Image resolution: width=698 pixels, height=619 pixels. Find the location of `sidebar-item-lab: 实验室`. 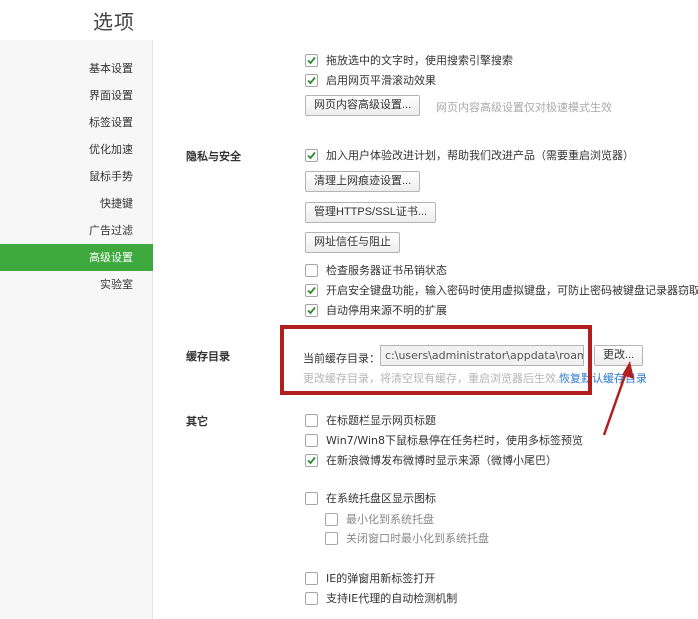

sidebar-item-lab: 实验室 is located at coordinates (76, 284).